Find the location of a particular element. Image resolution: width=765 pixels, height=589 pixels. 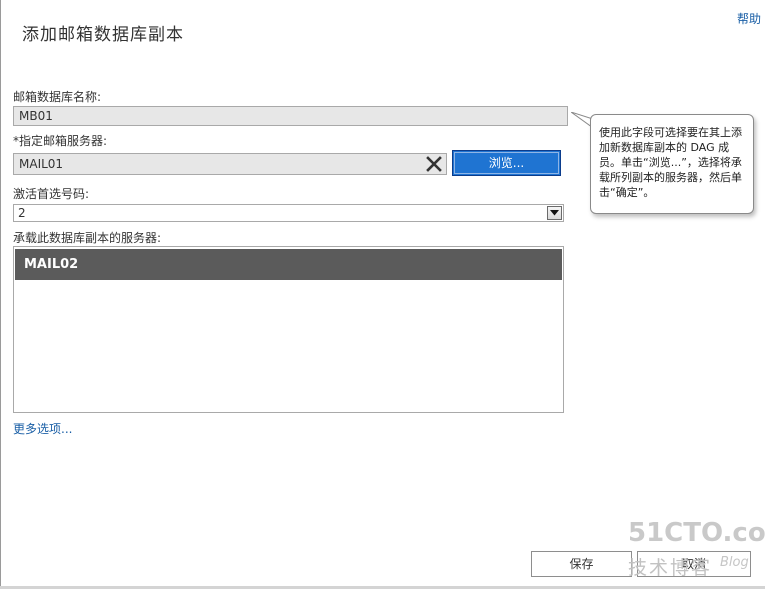

dialog-title: 添加邮箱数据库副本 is located at coordinates (103, 35).